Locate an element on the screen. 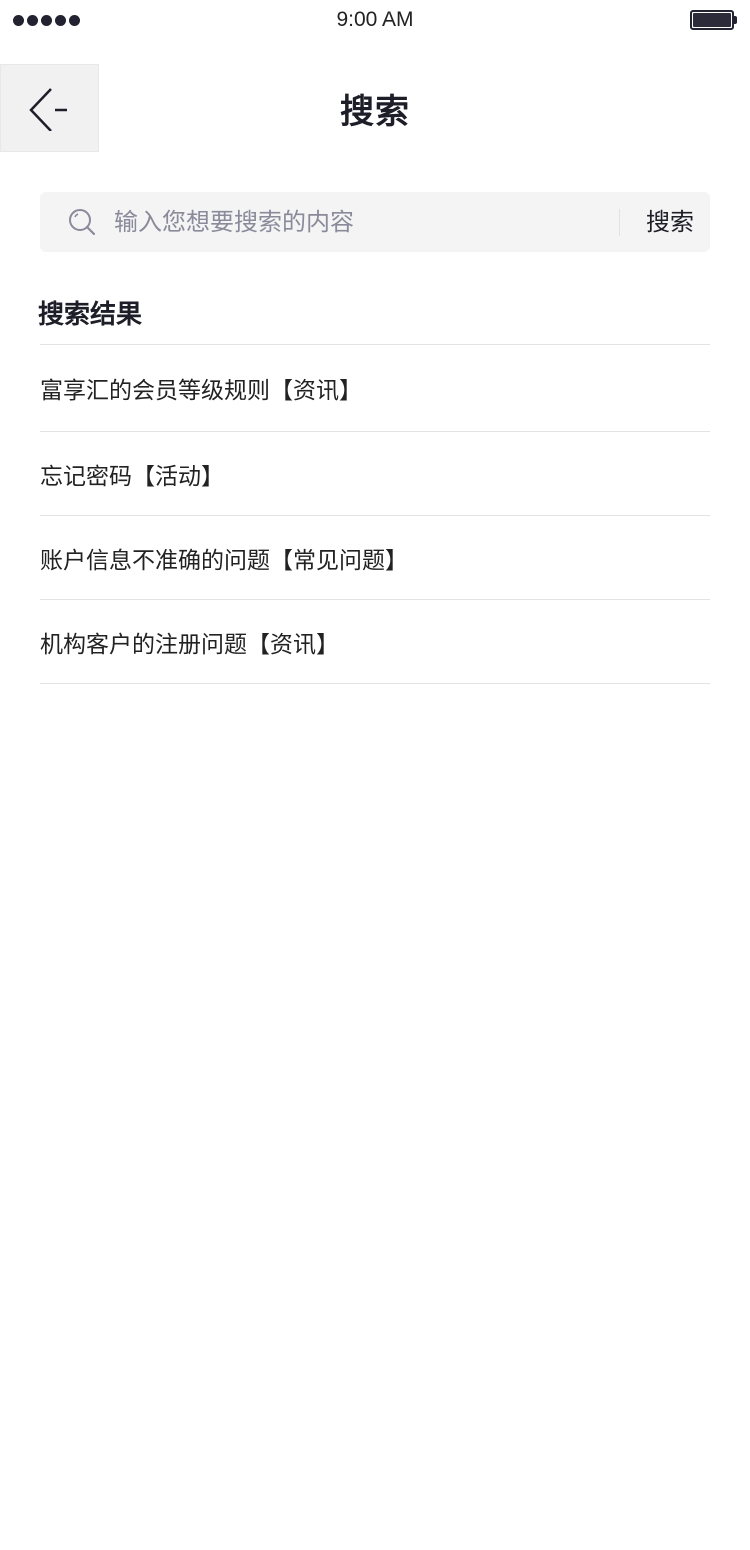 The image size is (750, 1550). result-item: 富享汇的会员等级规则【资讯】 is located at coordinates (375, 388).